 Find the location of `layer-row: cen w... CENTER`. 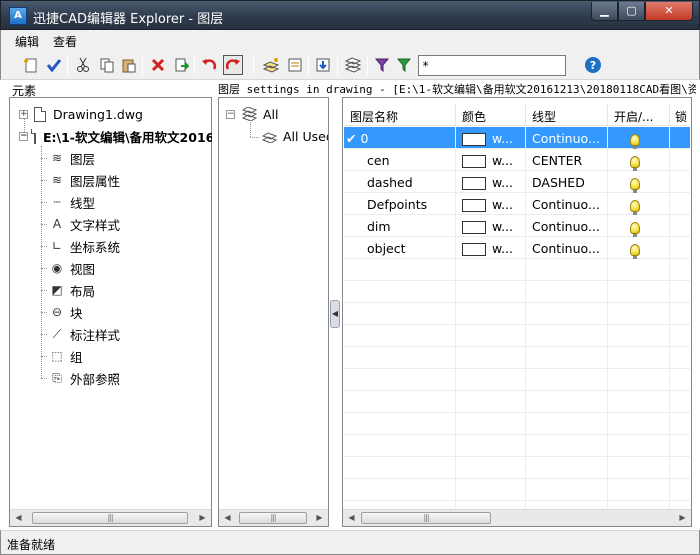

layer-row: cen w... CENTER is located at coordinates (517, 160).